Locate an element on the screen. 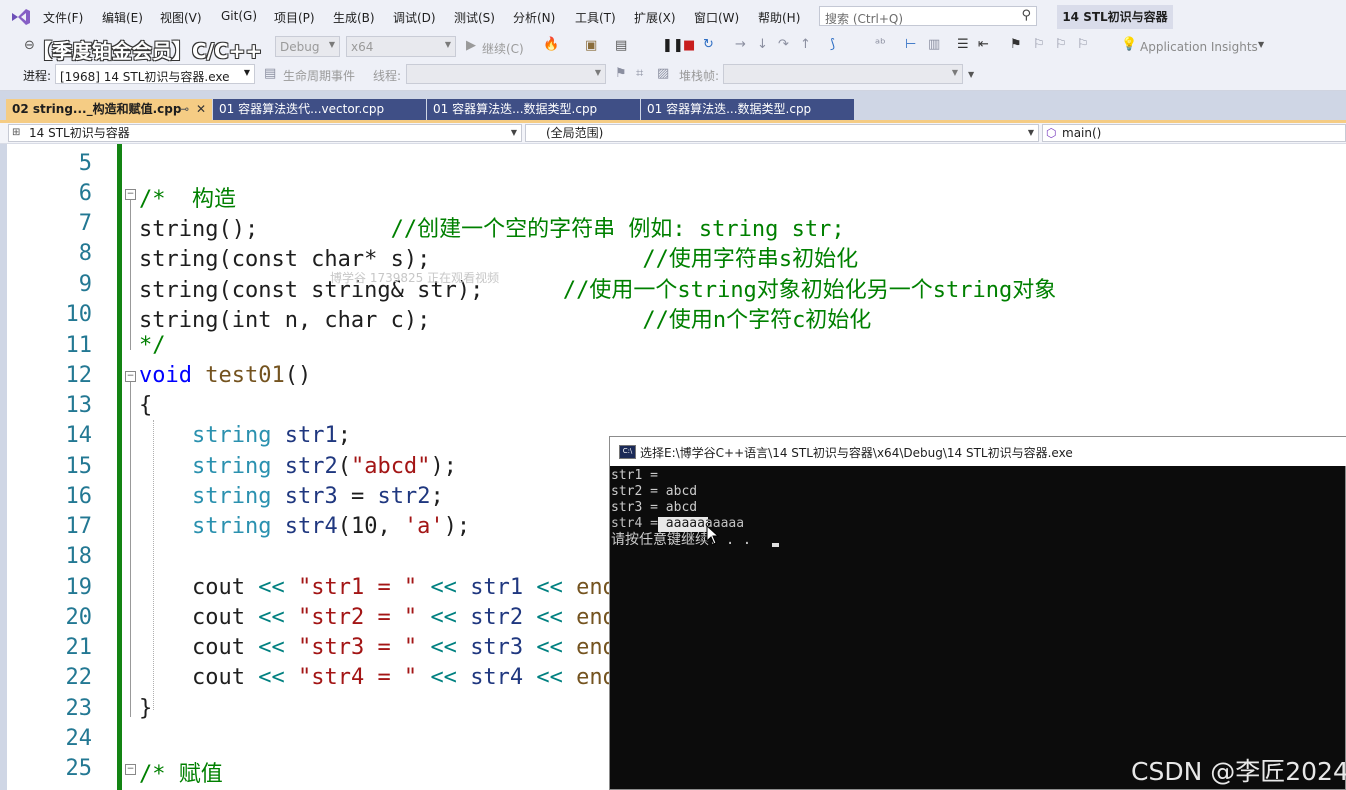 This screenshot has width=1346, height=790. editor-left-margin is located at coordinates (3, 467).